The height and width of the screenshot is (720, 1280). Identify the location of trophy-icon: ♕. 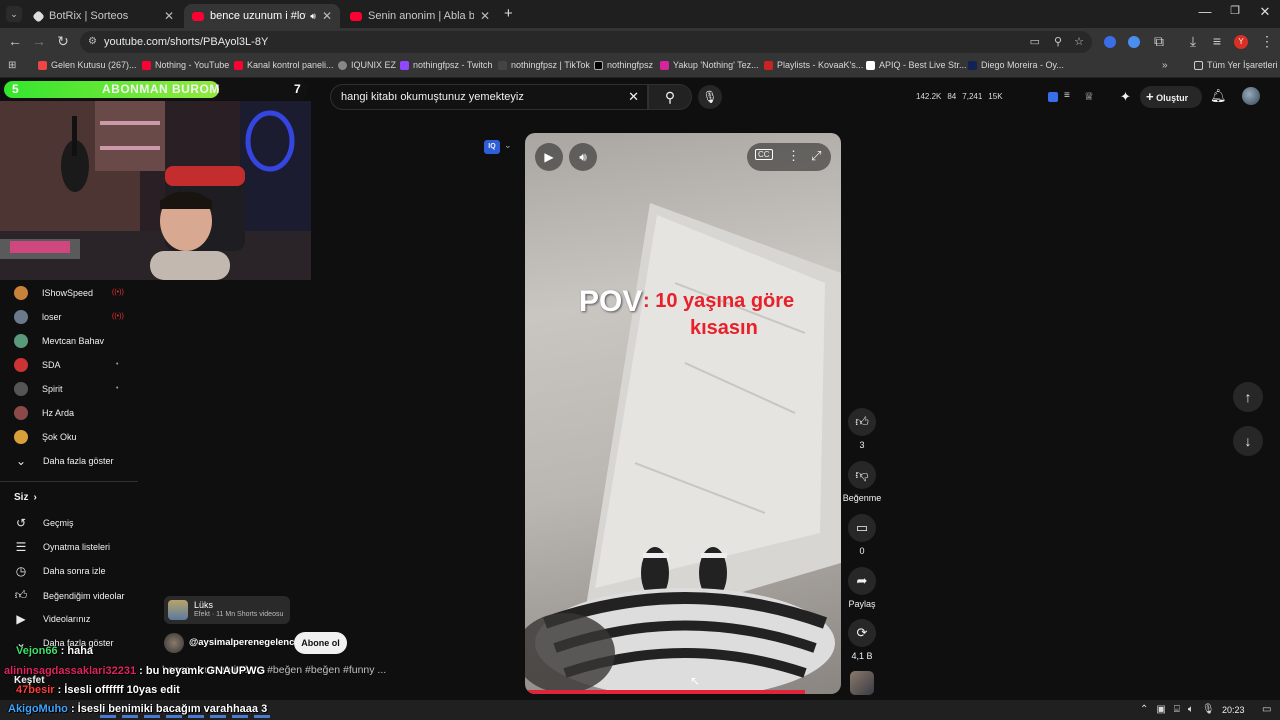
(1089, 96).